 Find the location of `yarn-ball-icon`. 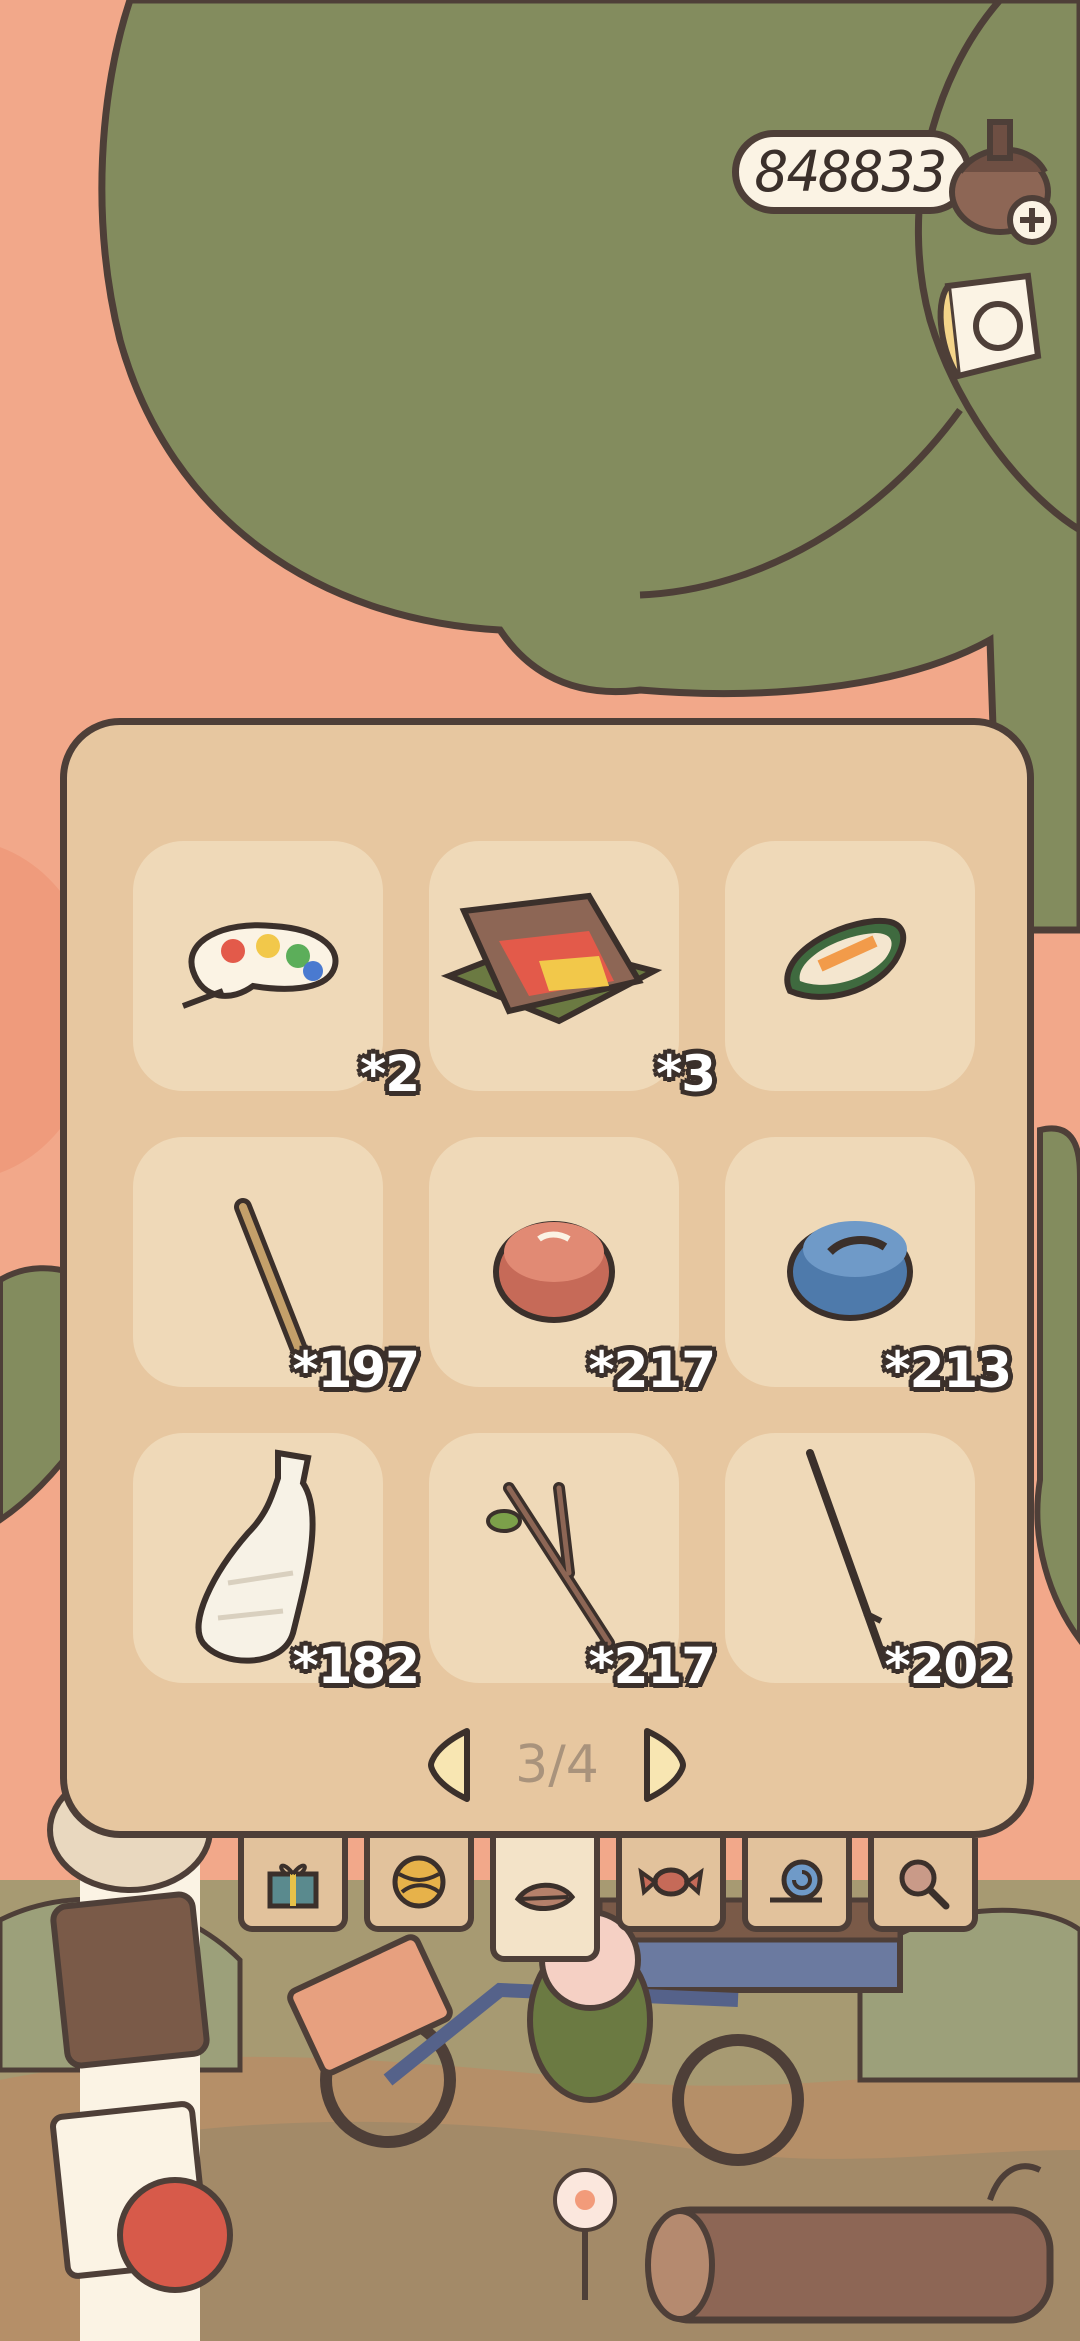

yarn-ball-icon is located at coordinates (419, 1882).